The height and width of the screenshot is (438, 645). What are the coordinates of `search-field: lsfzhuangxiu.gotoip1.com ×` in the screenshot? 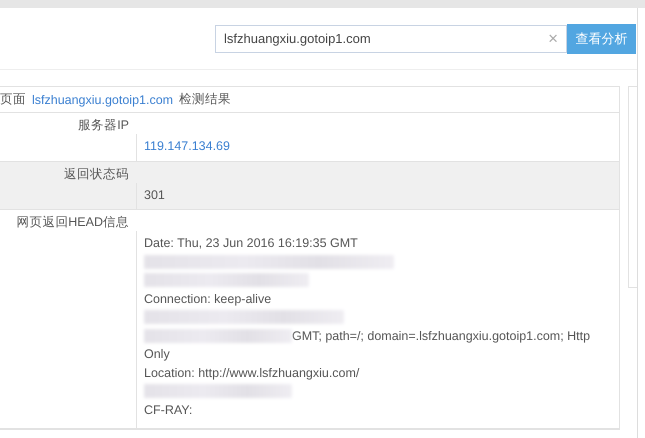 It's located at (391, 38).